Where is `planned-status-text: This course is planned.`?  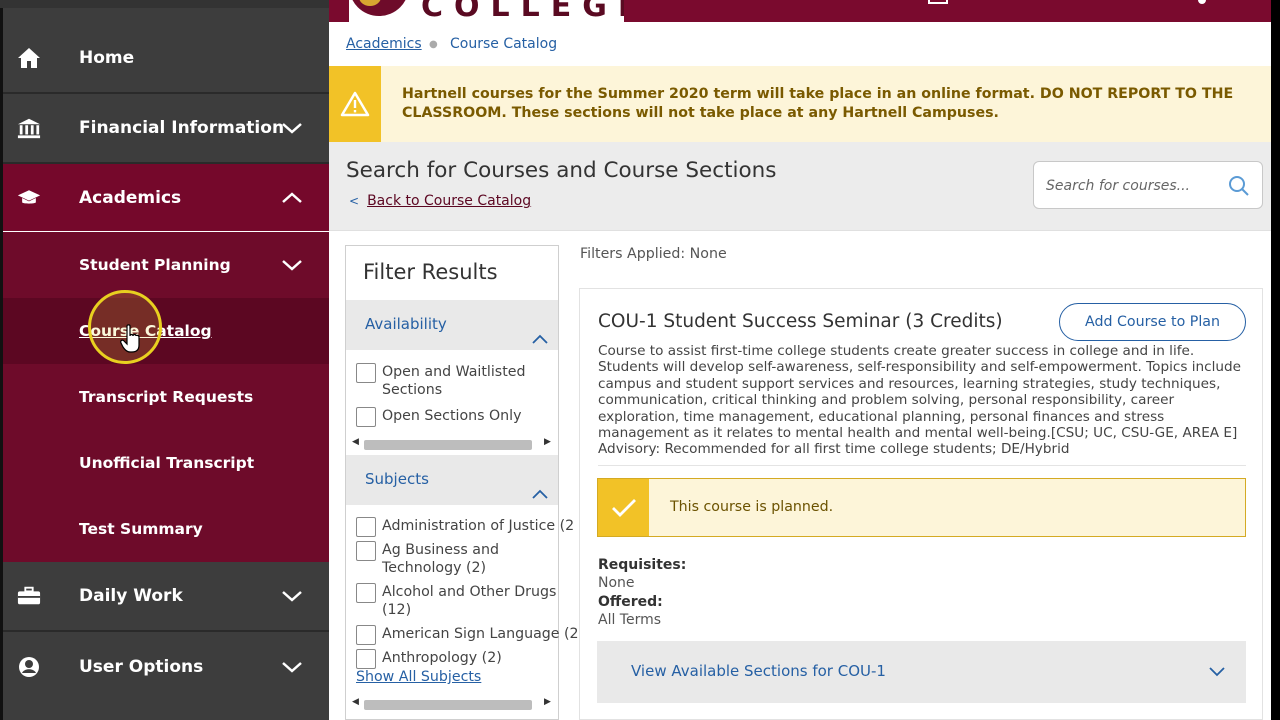 planned-status-text: This course is planned. is located at coordinates (752, 507).